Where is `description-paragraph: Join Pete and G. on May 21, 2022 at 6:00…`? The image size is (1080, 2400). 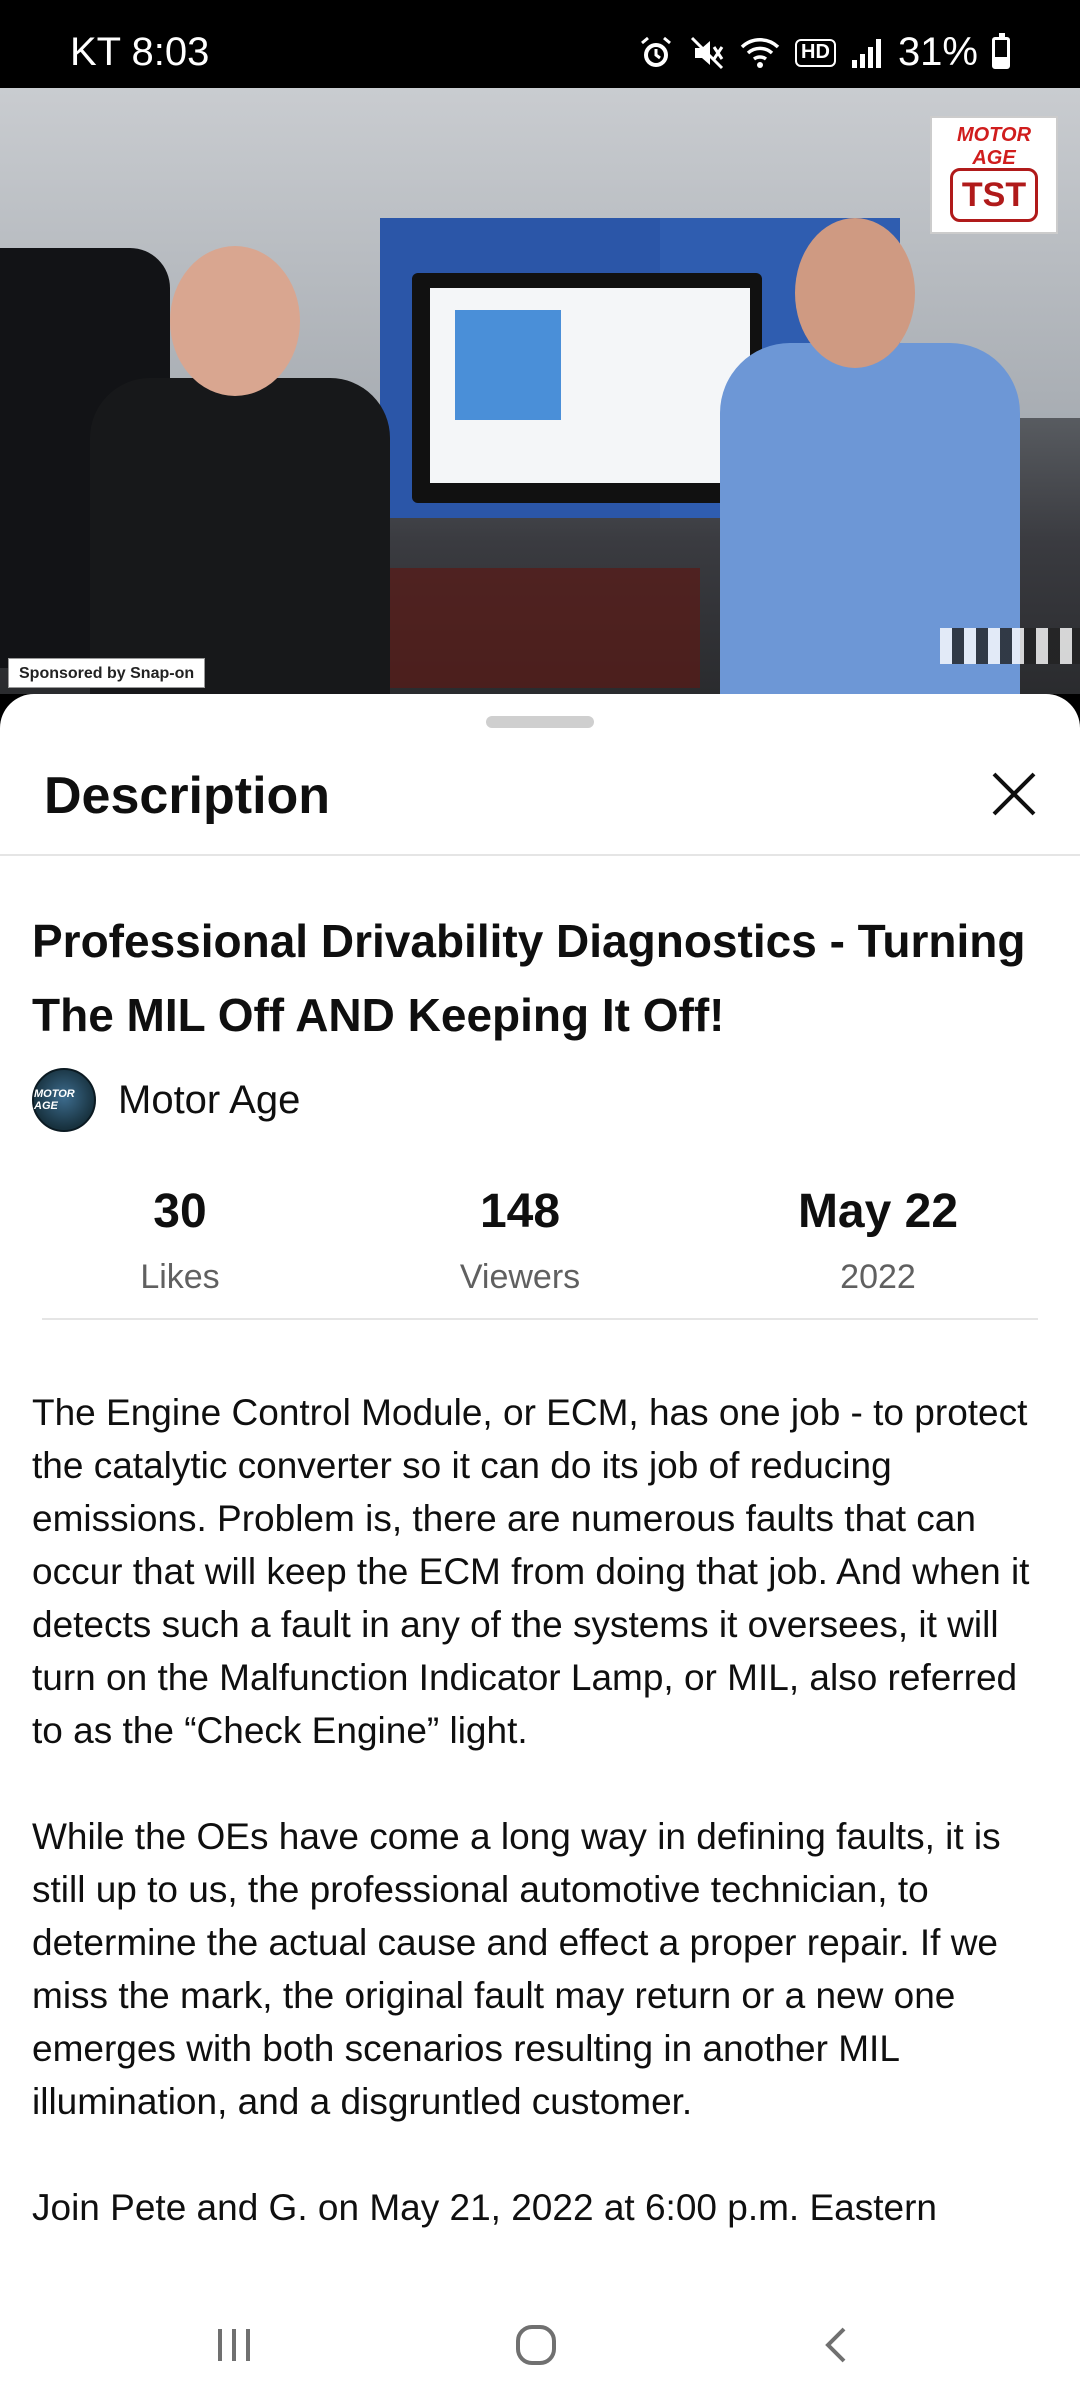
description-paragraph: Join Pete and G. on May 21, 2022 at 6:00… is located at coordinates (485, 2207).